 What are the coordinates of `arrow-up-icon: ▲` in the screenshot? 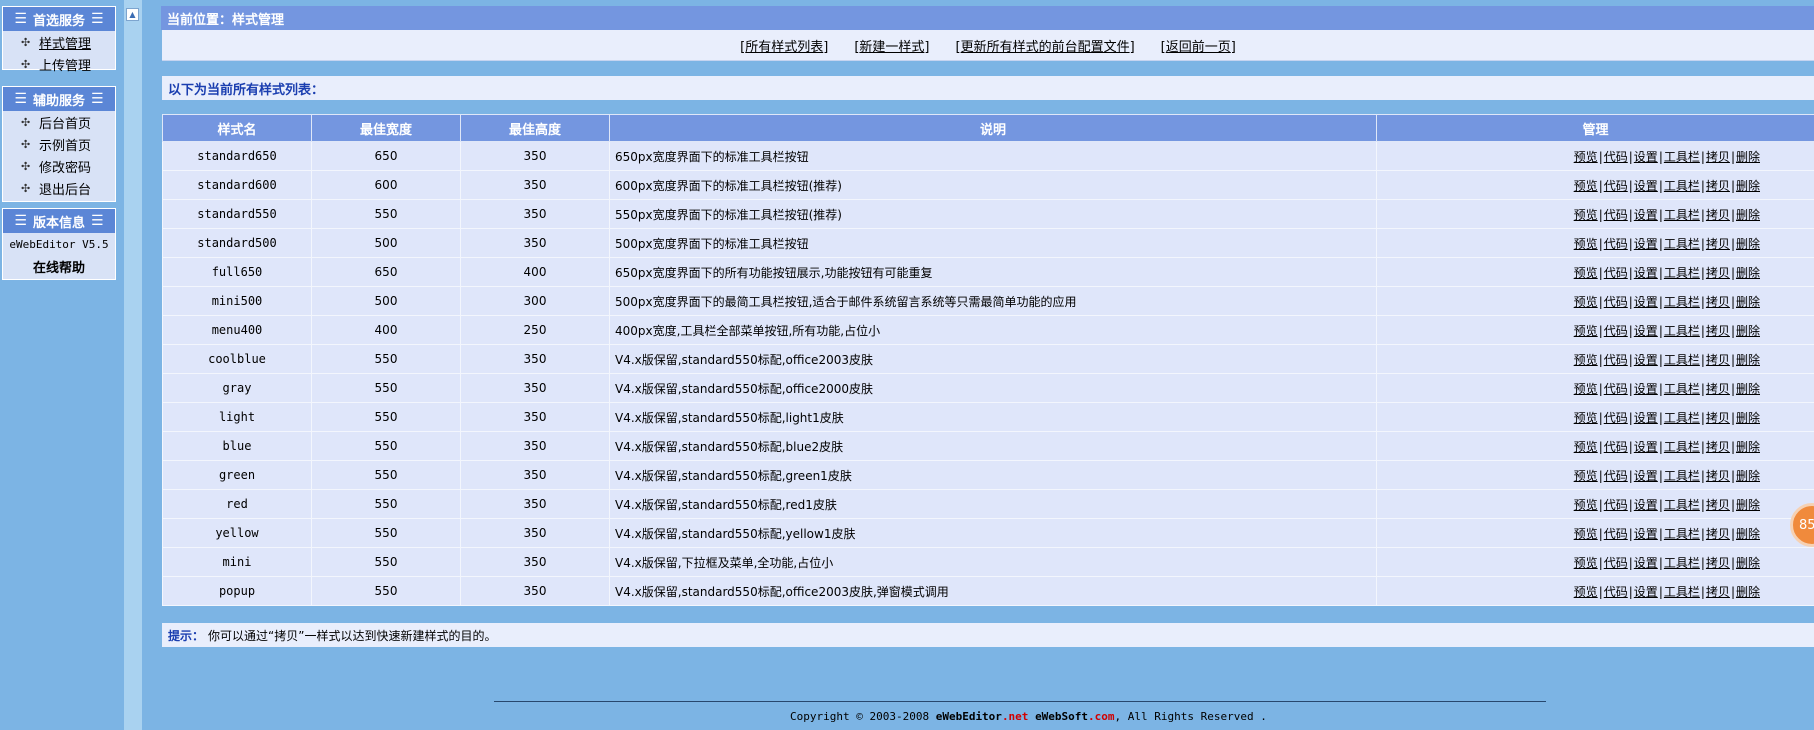 It's located at (132, 14).